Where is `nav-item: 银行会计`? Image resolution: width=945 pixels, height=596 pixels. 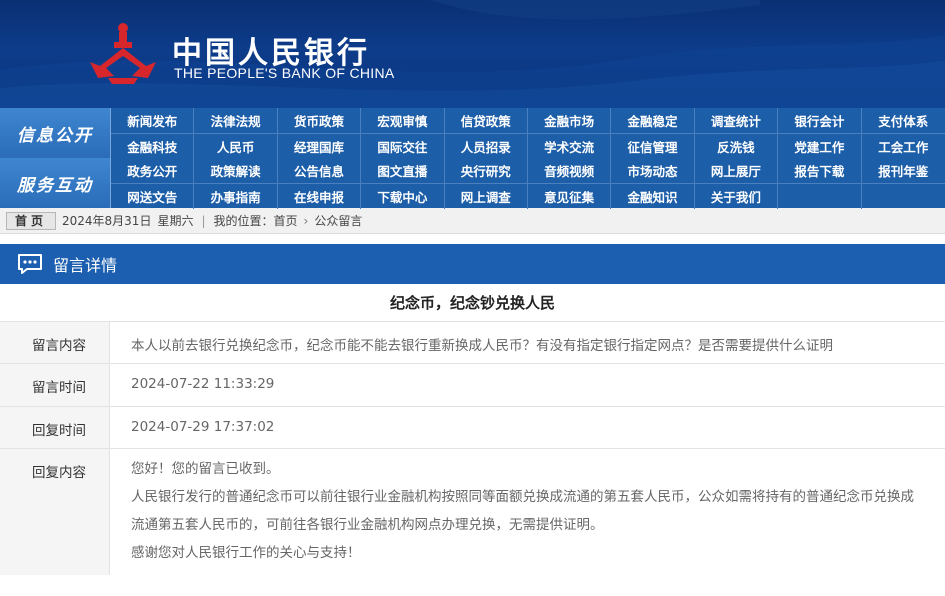
nav-item: 银行会计 is located at coordinates (820, 120).